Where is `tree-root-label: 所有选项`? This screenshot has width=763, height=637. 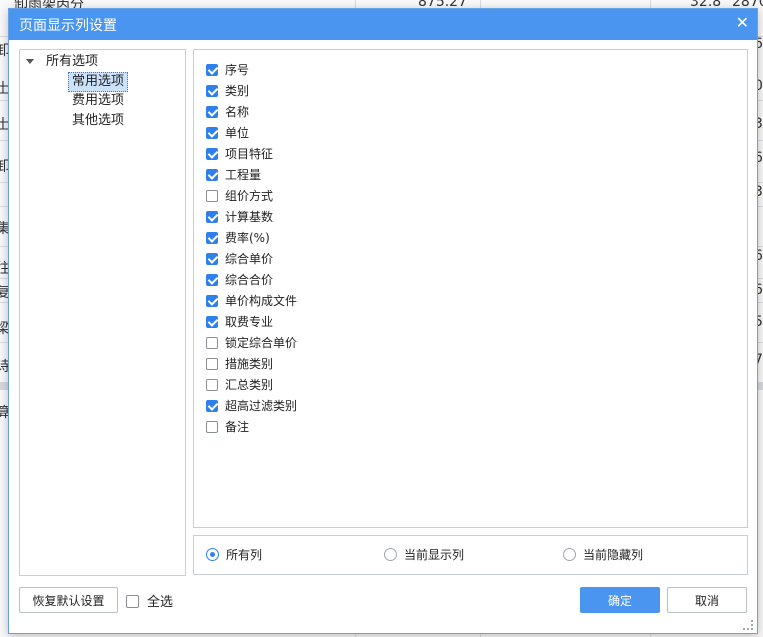 tree-root-label: 所有选项 is located at coordinates (72, 61).